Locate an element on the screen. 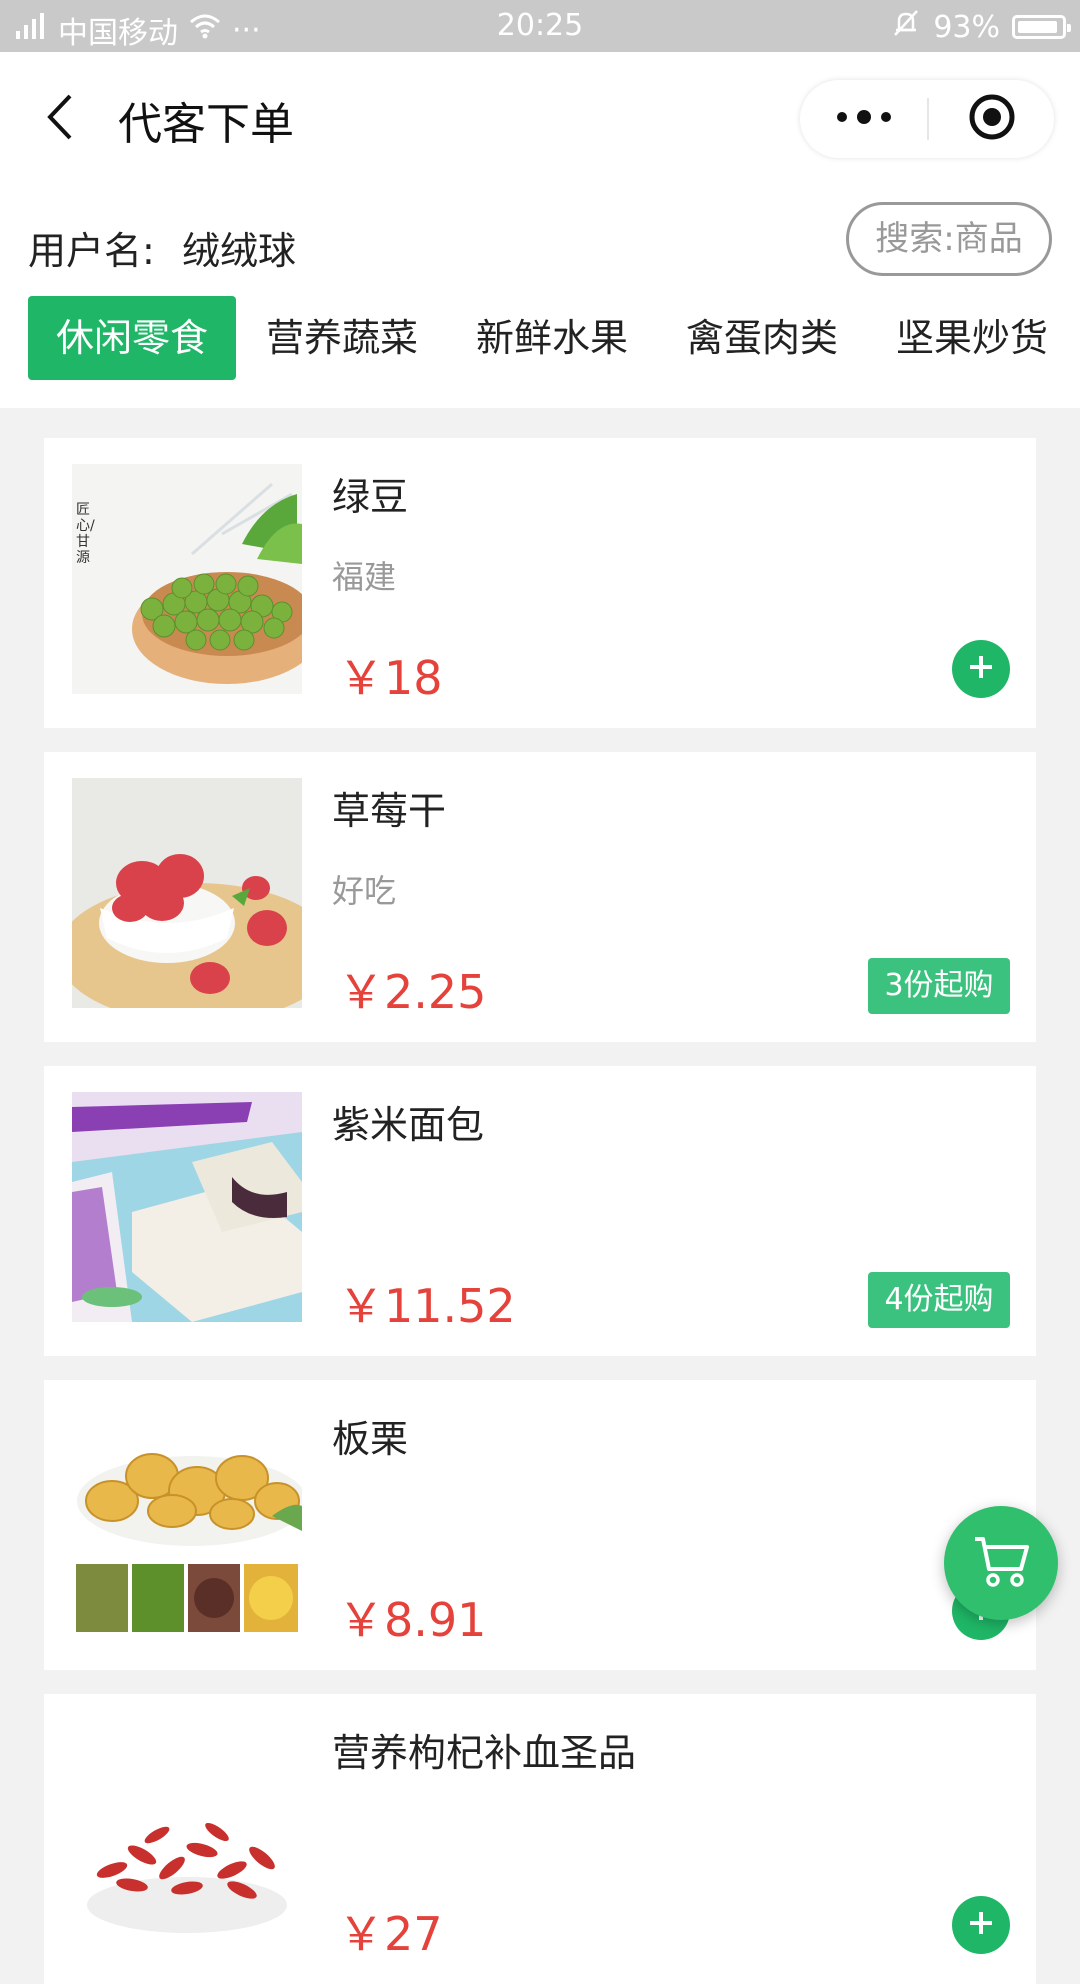 The height and width of the screenshot is (1984, 1080). product-image-text: 匠心/甘源 is located at coordinates (85, 534).